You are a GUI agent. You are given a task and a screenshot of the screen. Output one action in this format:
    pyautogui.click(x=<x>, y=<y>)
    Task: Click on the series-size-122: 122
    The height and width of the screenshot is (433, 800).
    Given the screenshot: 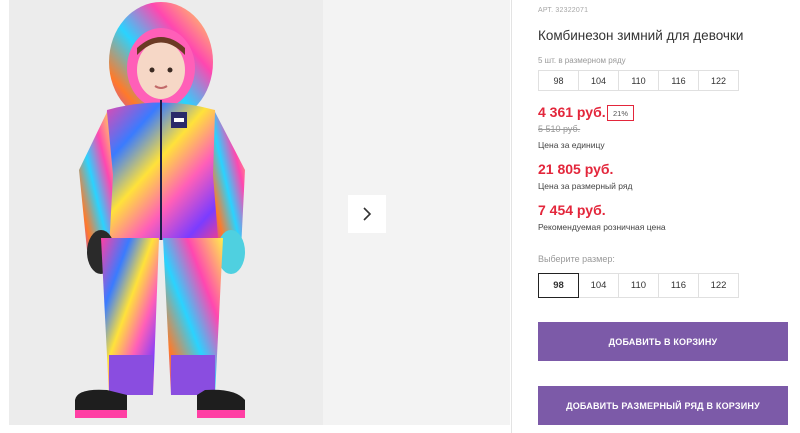 What is the action you would take?
    pyautogui.click(x=718, y=80)
    